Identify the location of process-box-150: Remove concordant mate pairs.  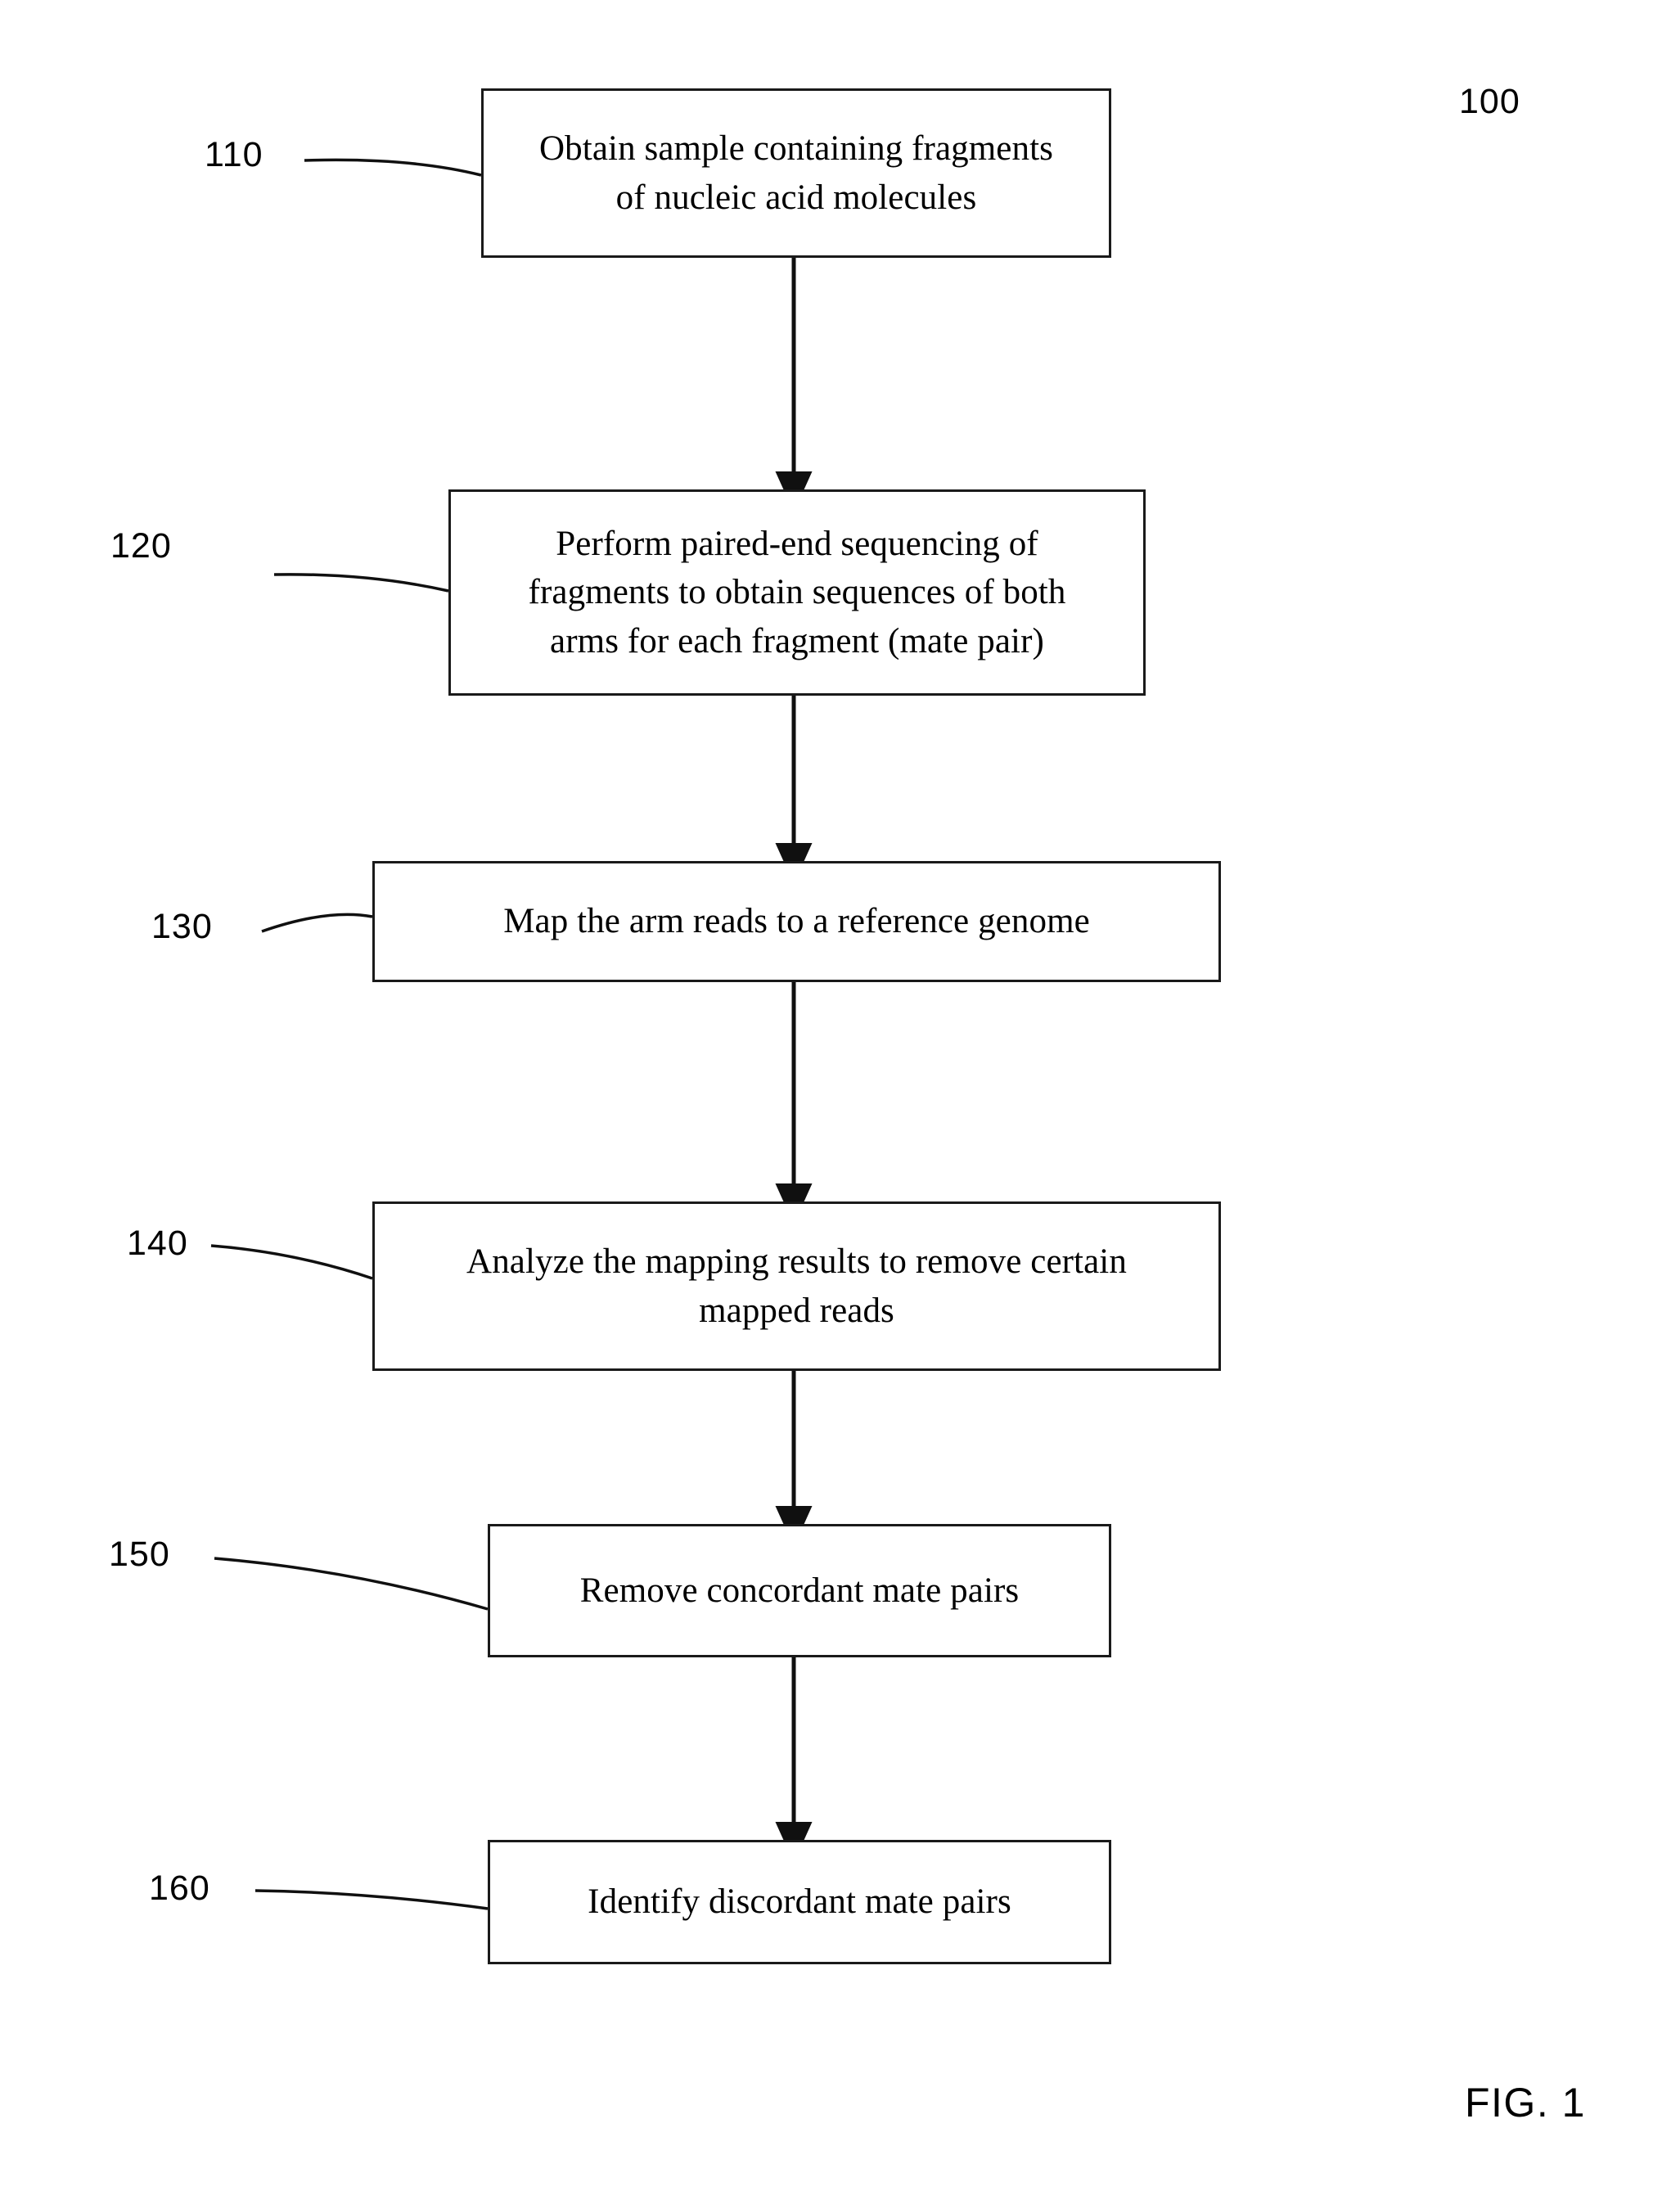
(800, 1590).